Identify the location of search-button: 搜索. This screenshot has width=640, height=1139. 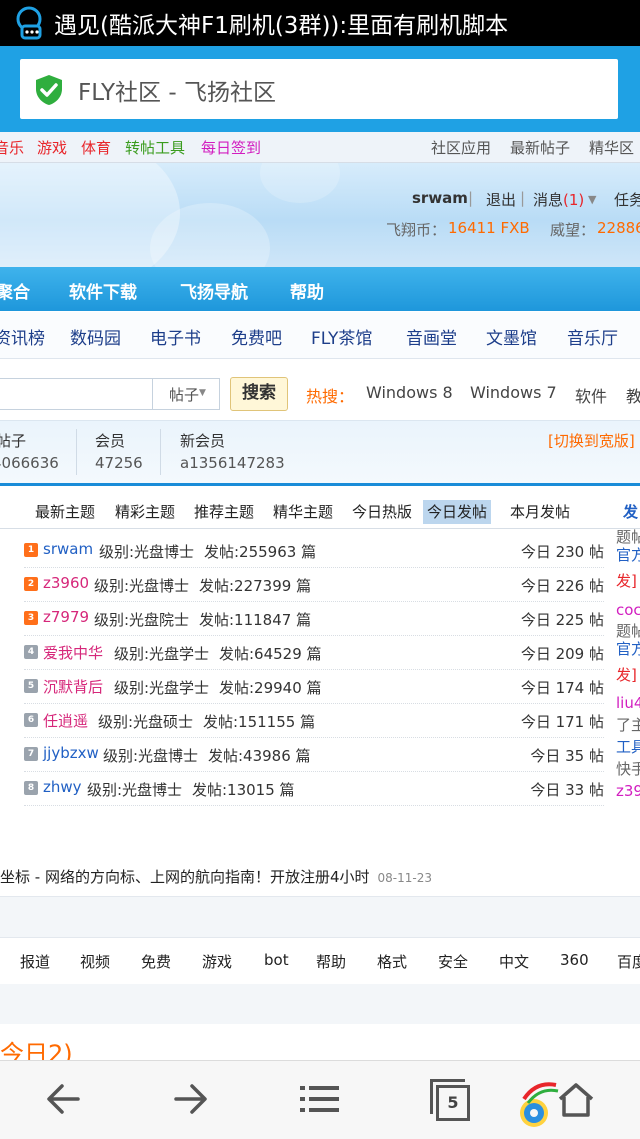
(259, 394).